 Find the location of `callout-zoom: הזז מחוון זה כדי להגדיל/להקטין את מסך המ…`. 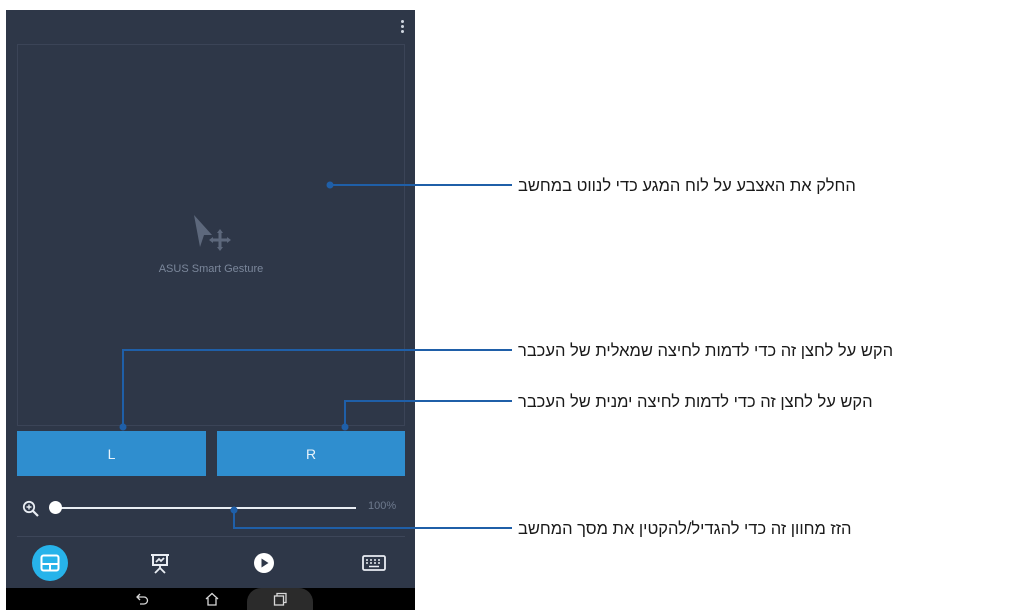

callout-zoom: הזז מחוון זה כדי להגדיל/להקטין את מסך המ… is located at coordinates (685, 529).